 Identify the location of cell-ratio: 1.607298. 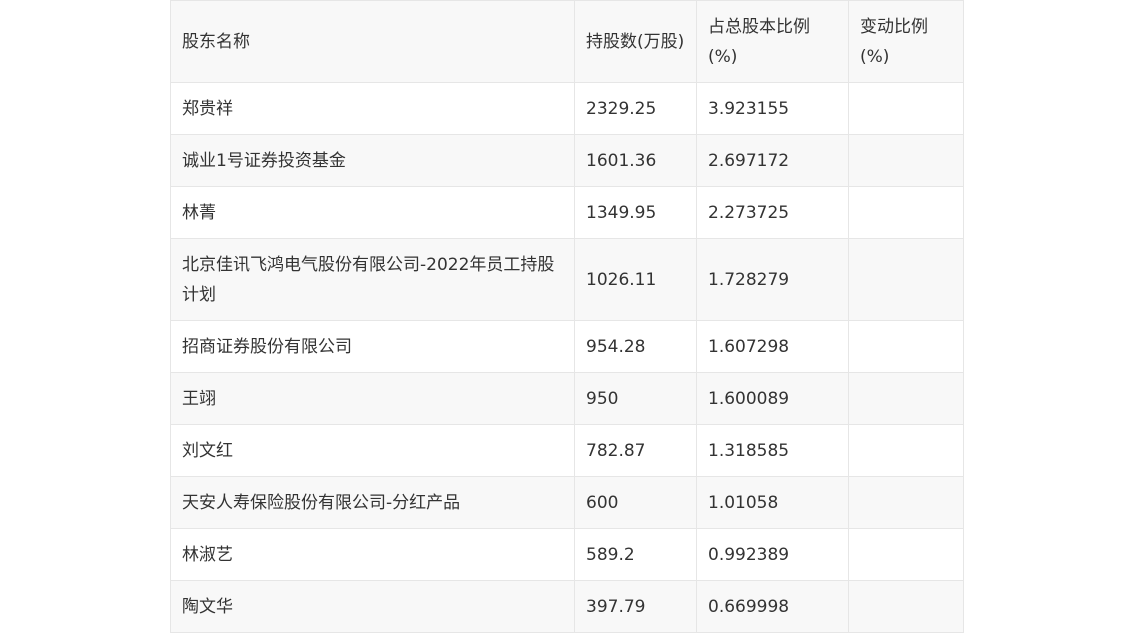
(772, 346).